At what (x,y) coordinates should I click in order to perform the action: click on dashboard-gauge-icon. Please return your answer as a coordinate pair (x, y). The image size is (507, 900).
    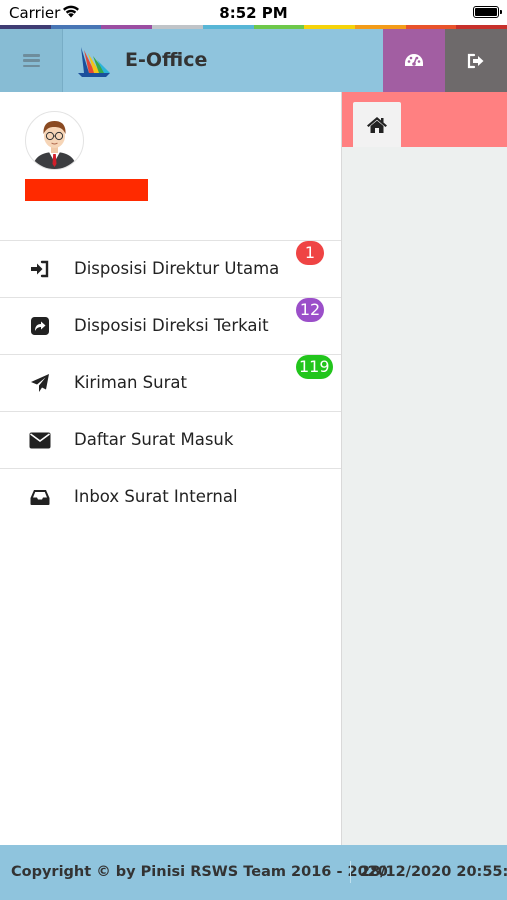
    Looking at the image, I should click on (414, 59).